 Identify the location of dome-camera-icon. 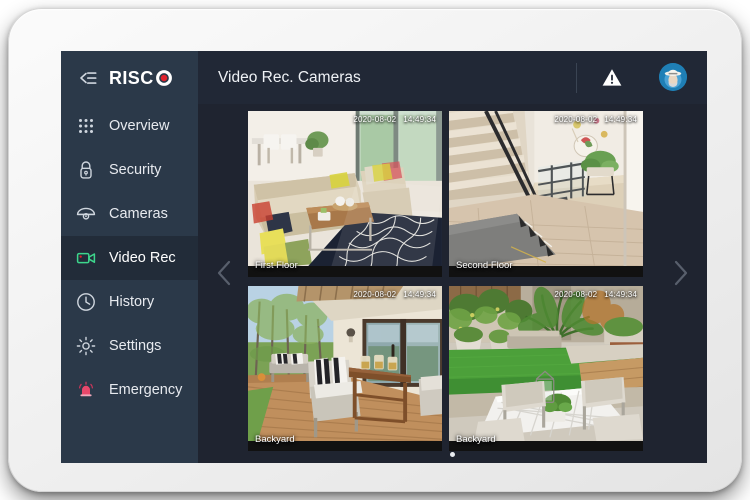
(86, 213).